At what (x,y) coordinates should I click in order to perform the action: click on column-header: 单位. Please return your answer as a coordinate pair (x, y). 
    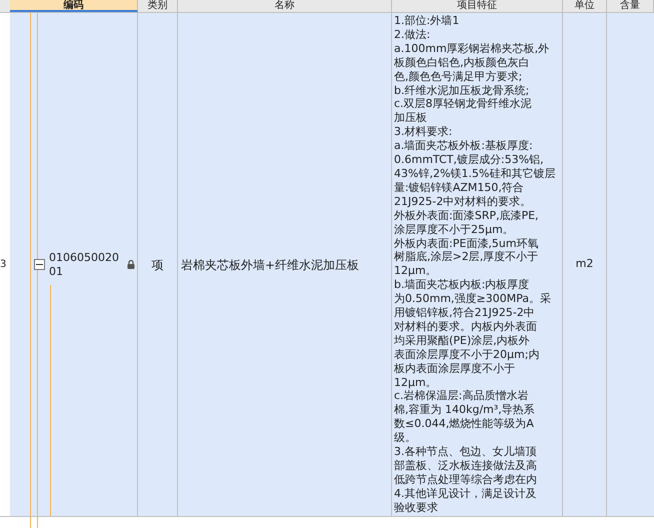
    Looking at the image, I should click on (585, 6).